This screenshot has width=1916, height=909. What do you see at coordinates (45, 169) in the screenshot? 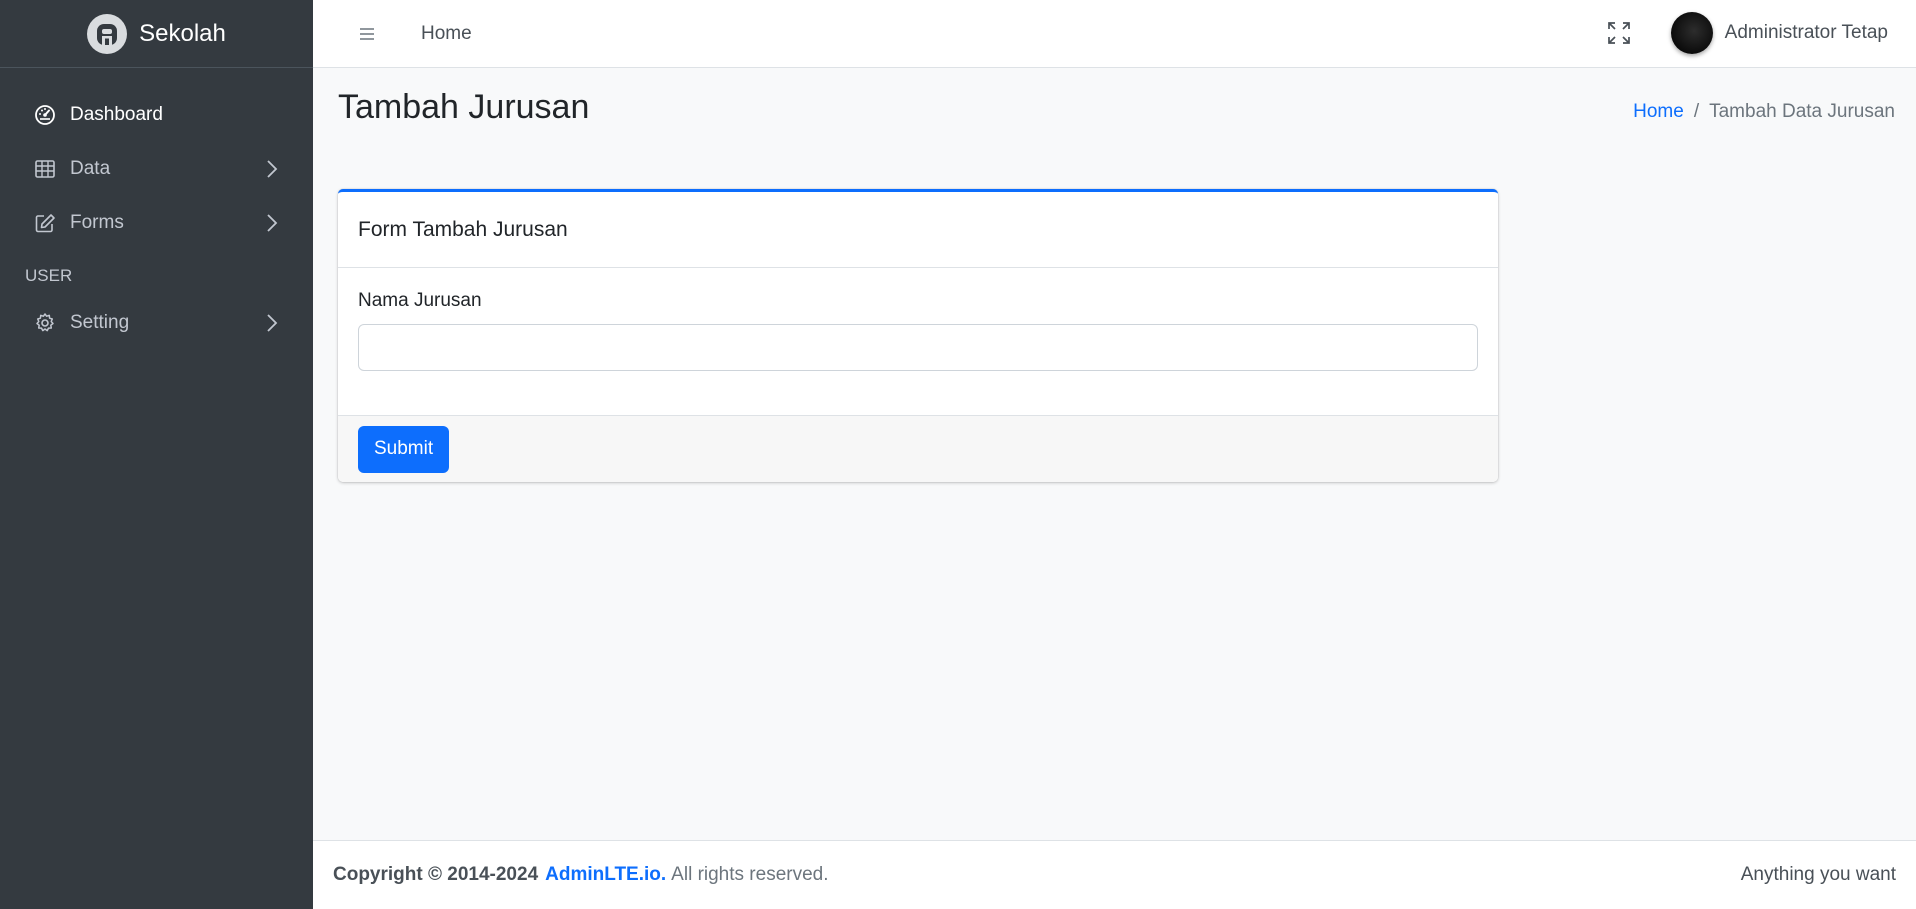
I see `table-icon` at bounding box center [45, 169].